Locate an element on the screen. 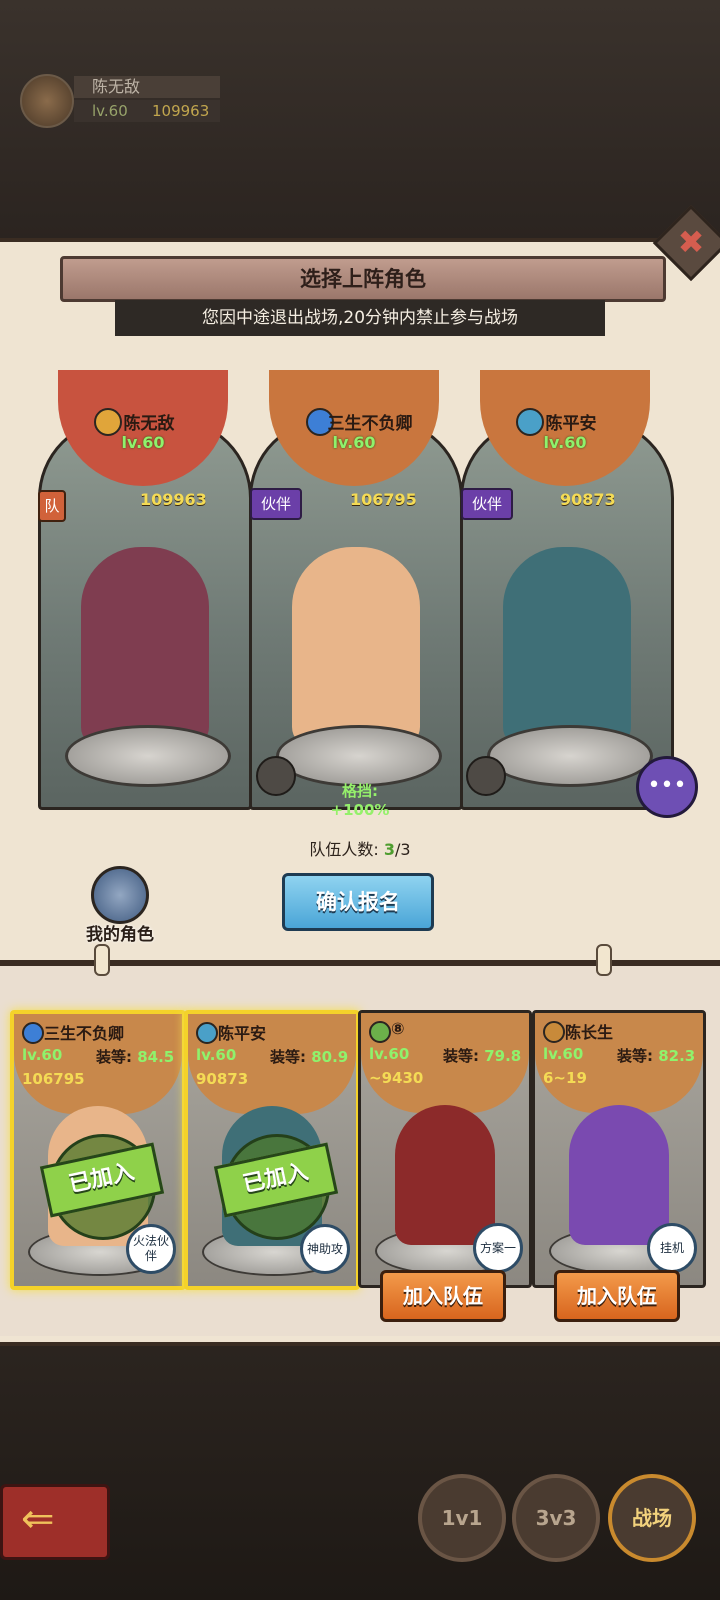 This screenshot has width=720, height=1600. team-level-1: lv.60 is located at coordinates (143, 442).